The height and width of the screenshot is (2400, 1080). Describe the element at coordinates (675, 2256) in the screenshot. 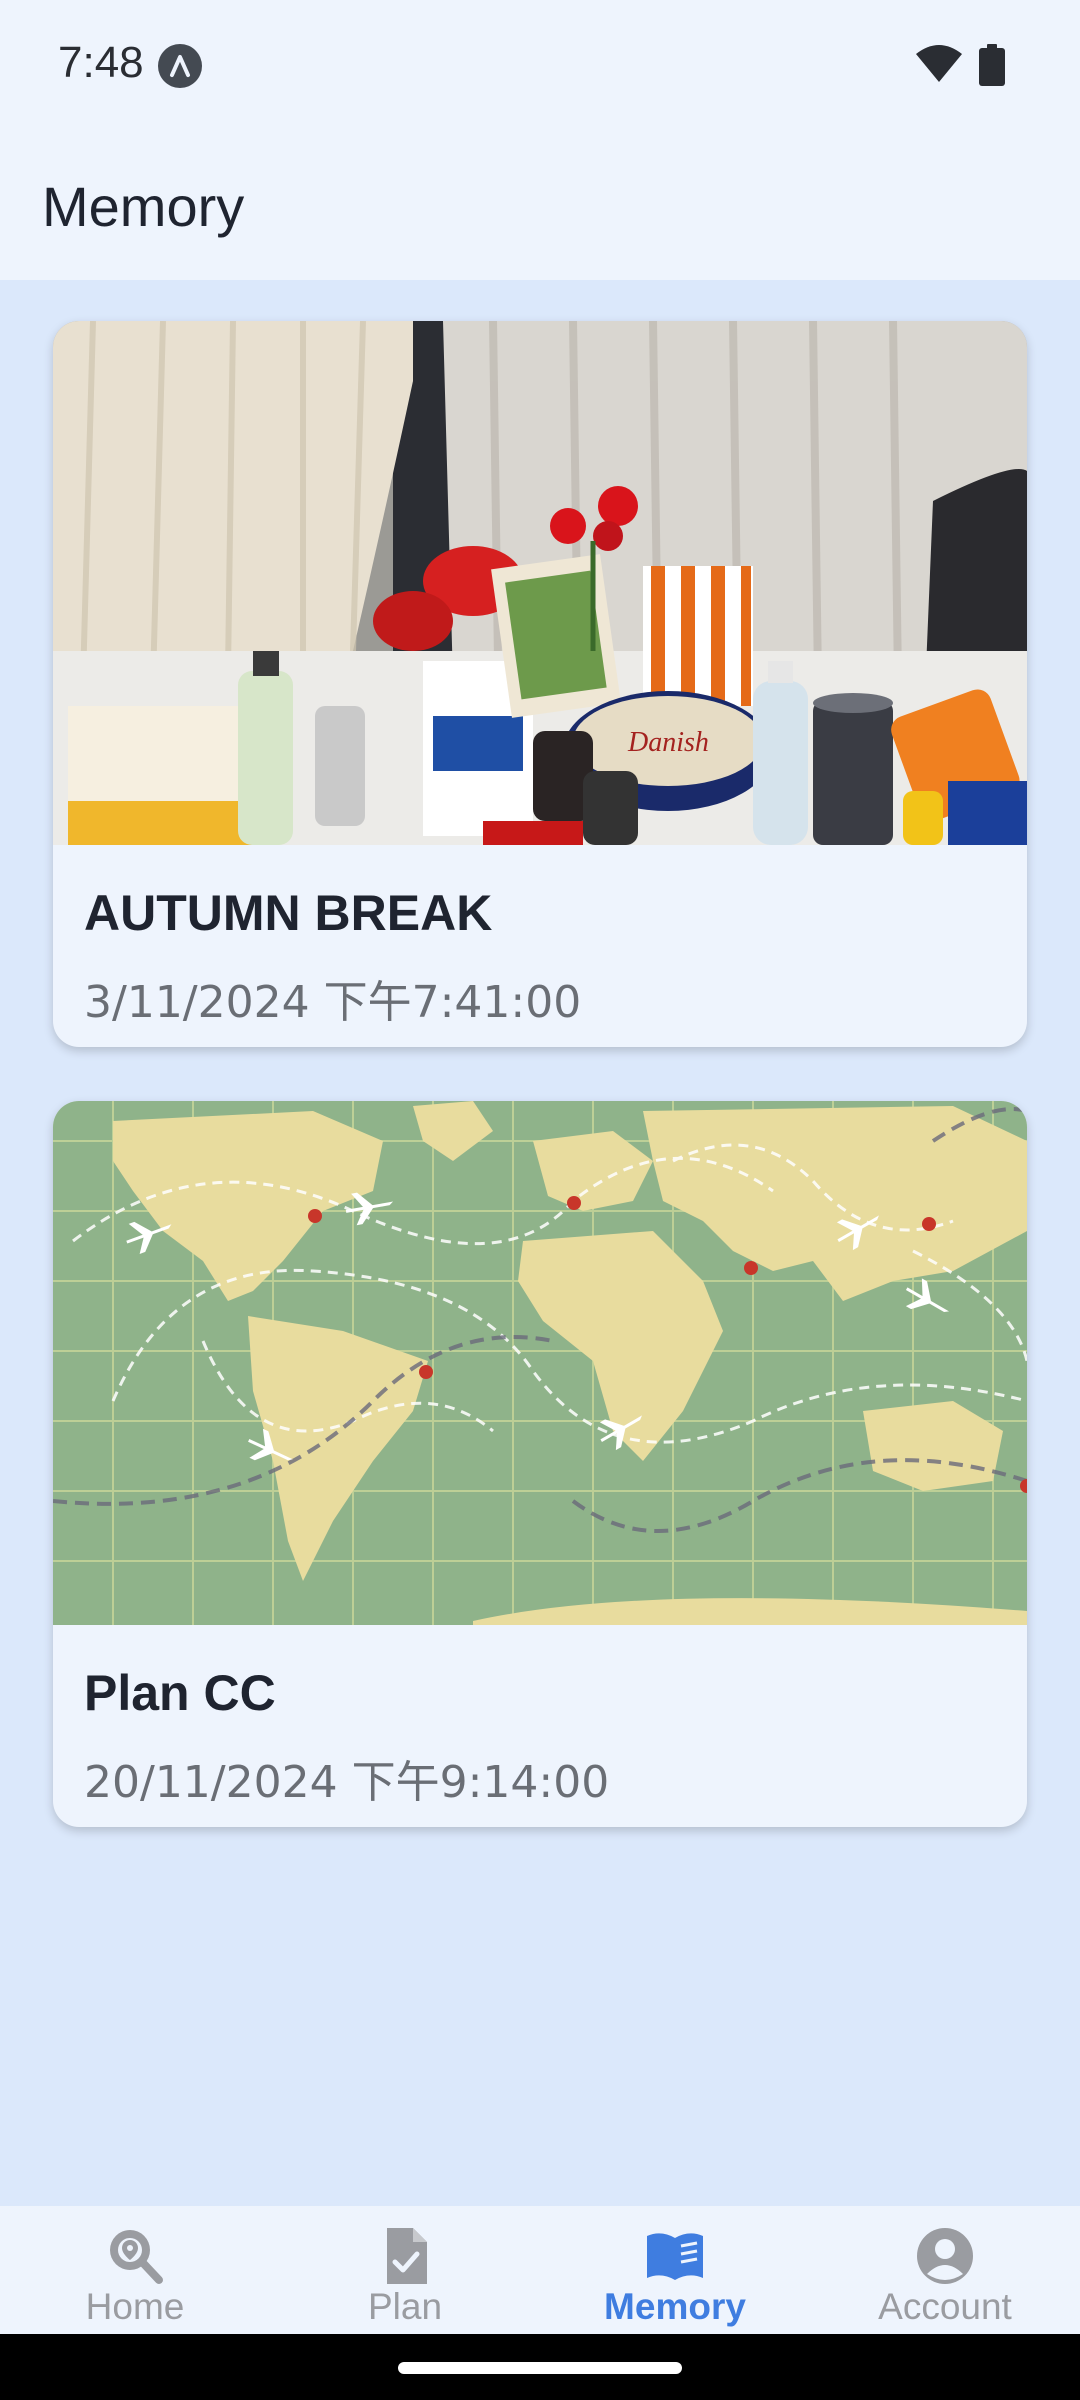

I see `book-icon` at that location.